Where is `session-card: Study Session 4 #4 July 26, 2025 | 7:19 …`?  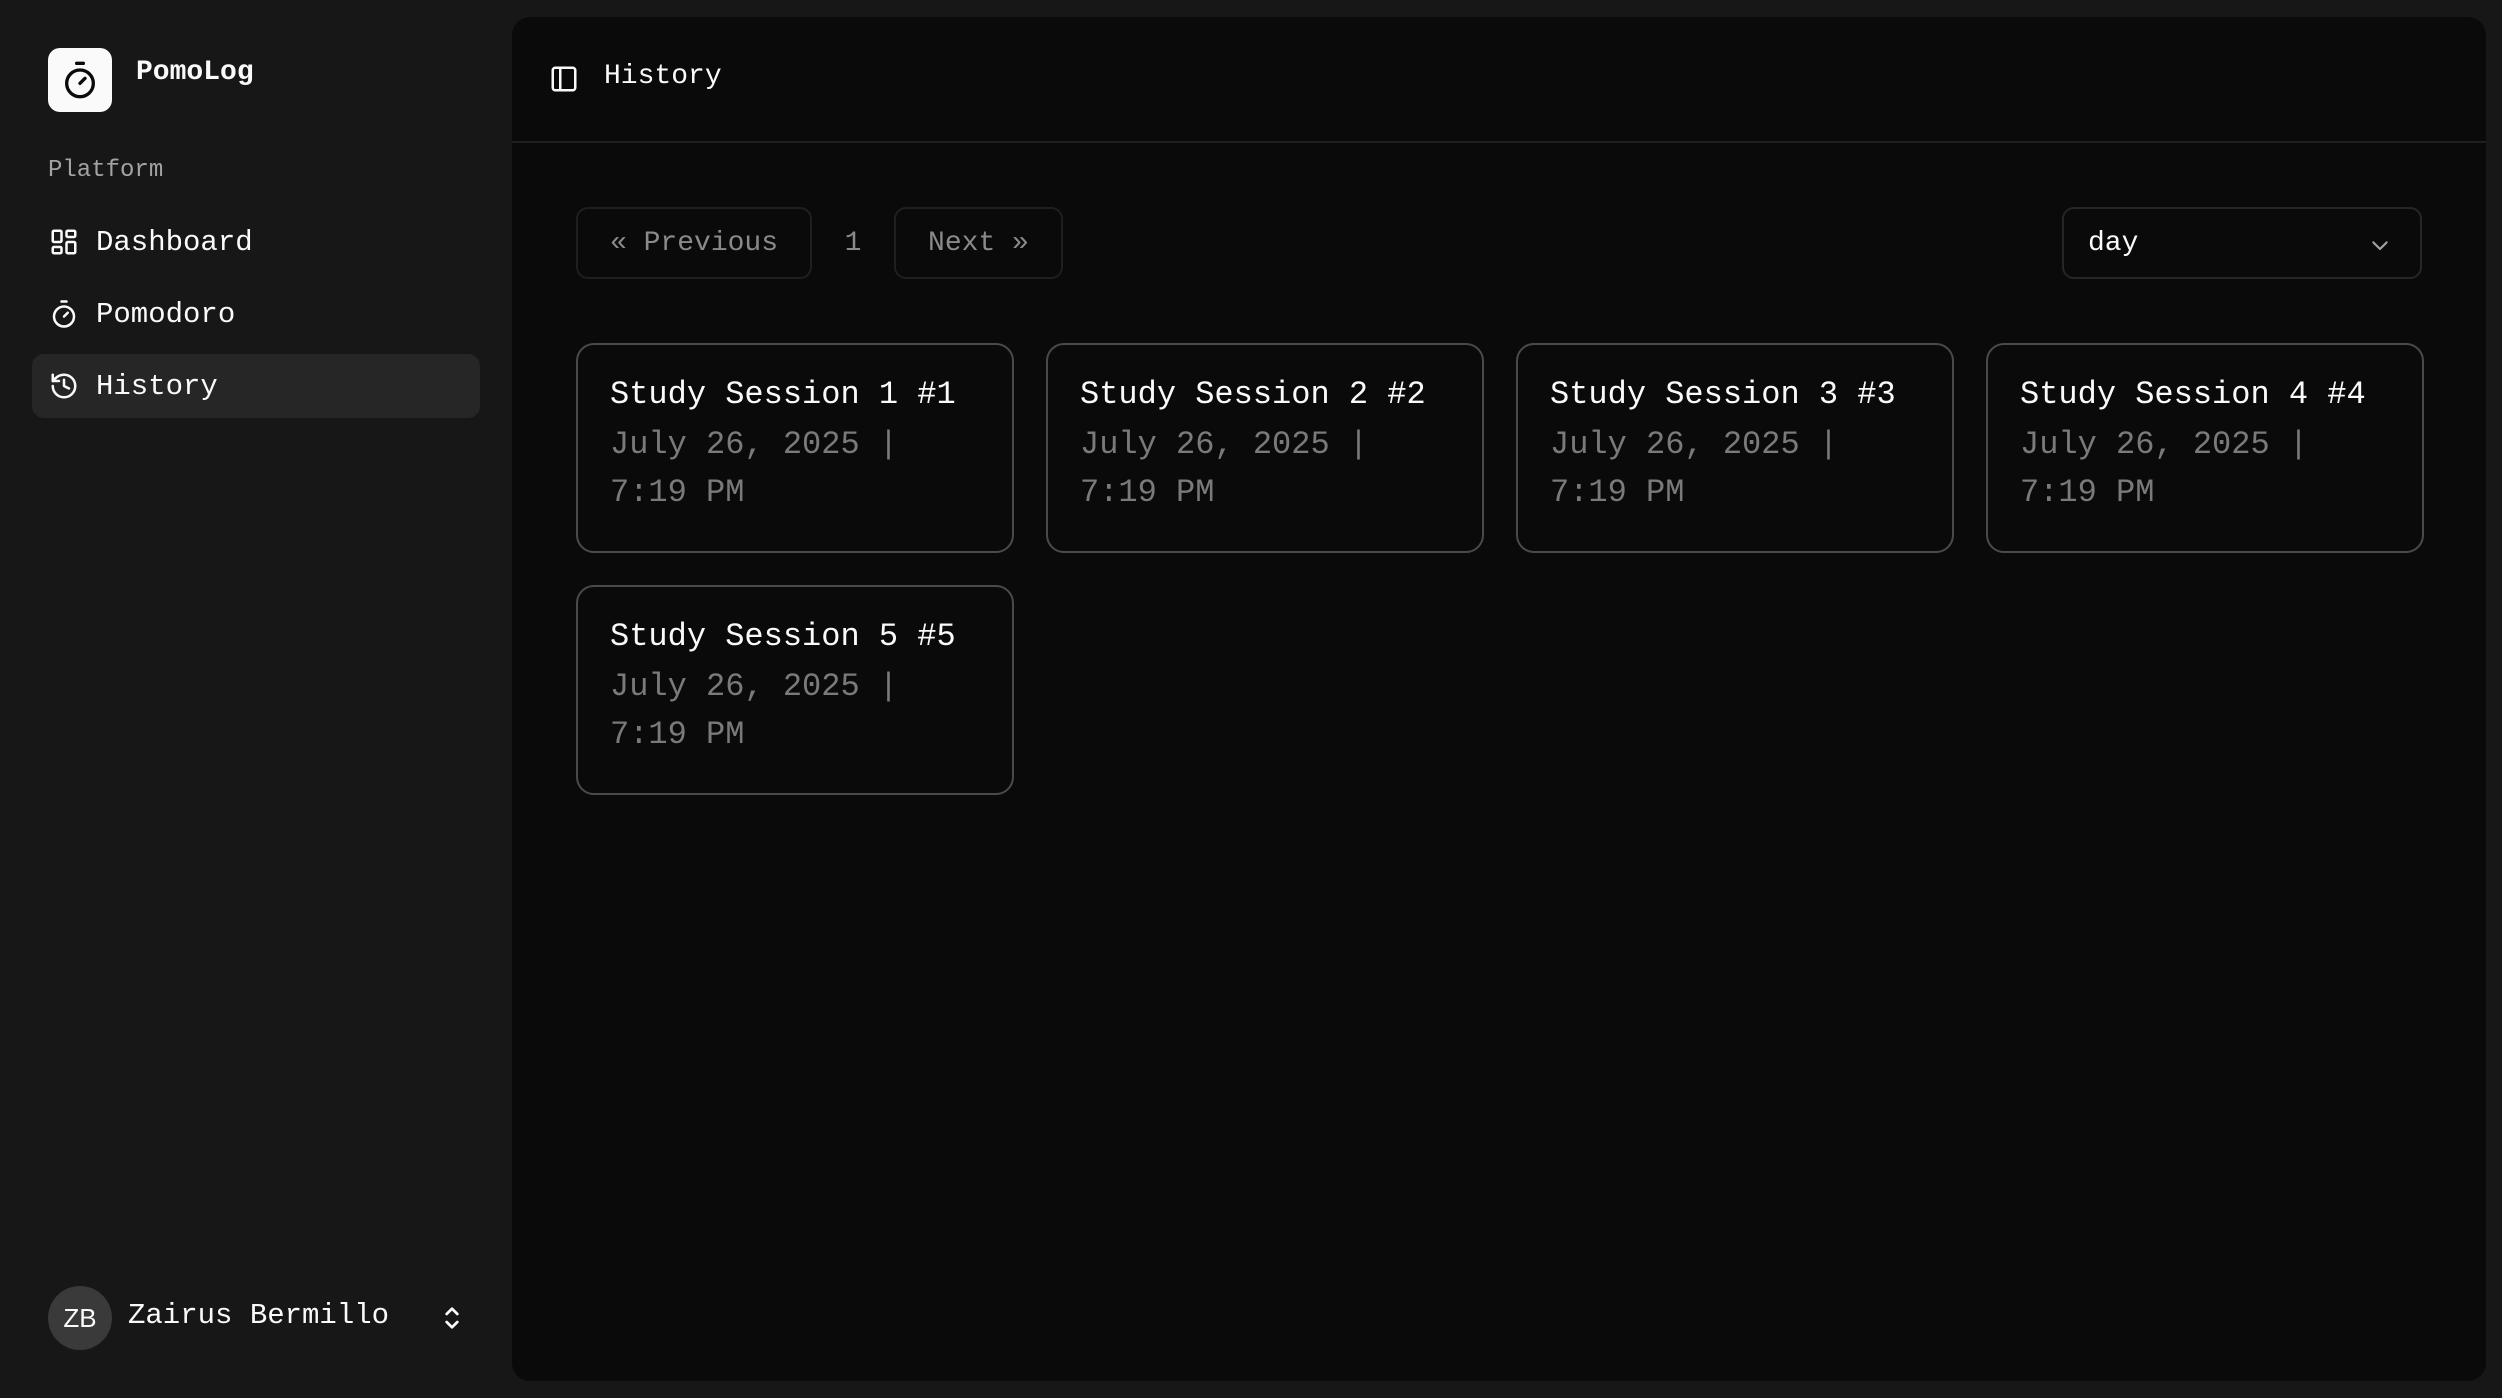
session-card: Study Session 4 #4 July 26, 2025 | 7:19 … is located at coordinates (2205, 448).